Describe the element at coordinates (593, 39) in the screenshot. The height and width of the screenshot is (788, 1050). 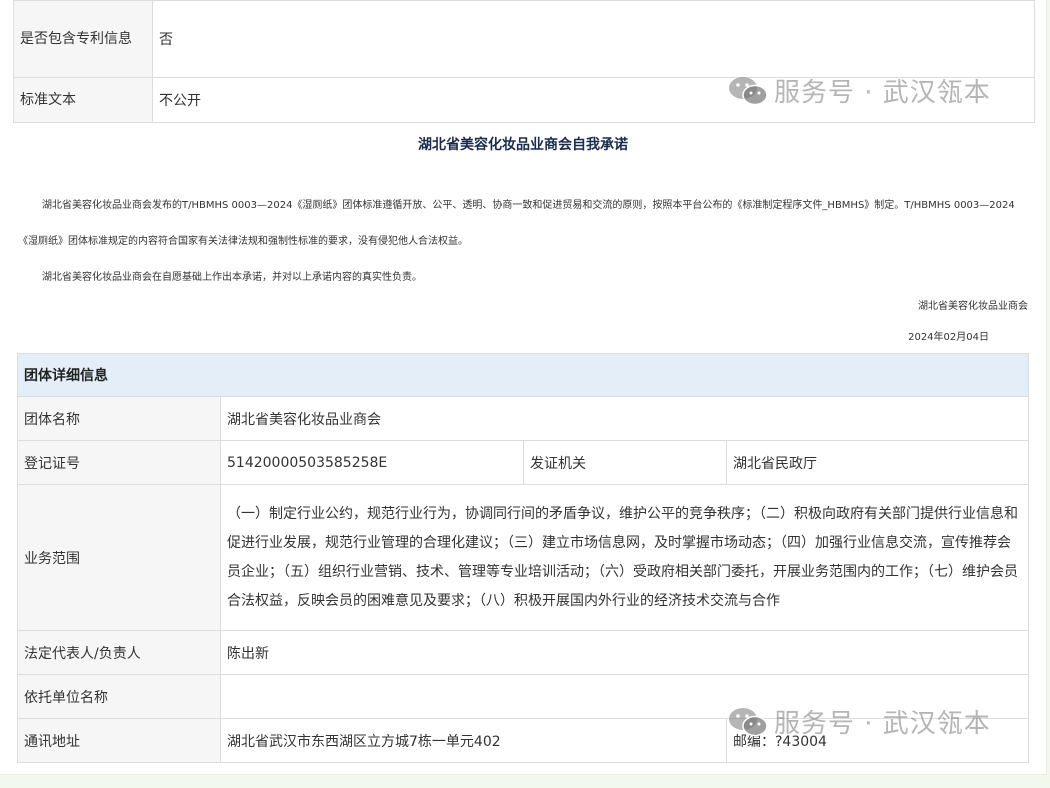
I see `patent-value: 否` at that location.